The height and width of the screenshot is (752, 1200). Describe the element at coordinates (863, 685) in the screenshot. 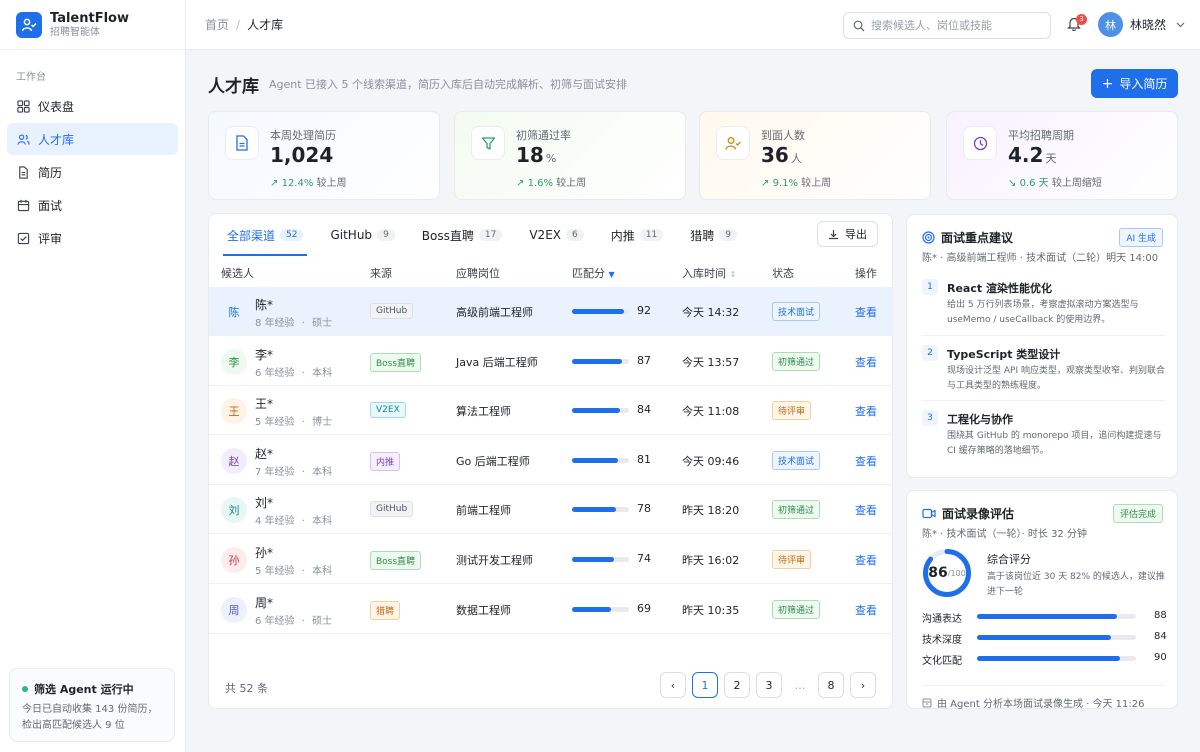

I see `next-page-button: ›` at that location.